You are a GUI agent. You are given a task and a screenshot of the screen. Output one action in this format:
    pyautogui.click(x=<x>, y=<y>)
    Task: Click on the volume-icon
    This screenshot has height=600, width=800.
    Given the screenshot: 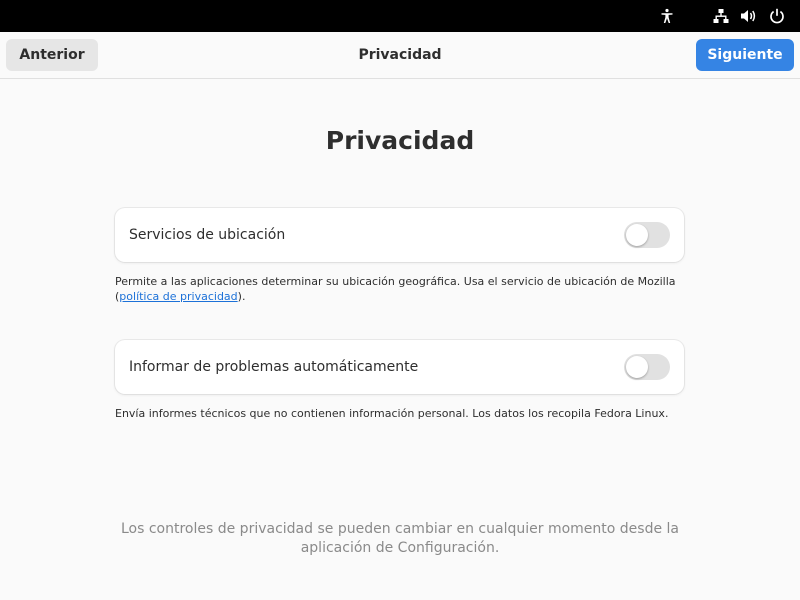 What is the action you would take?
    pyautogui.click(x=749, y=16)
    